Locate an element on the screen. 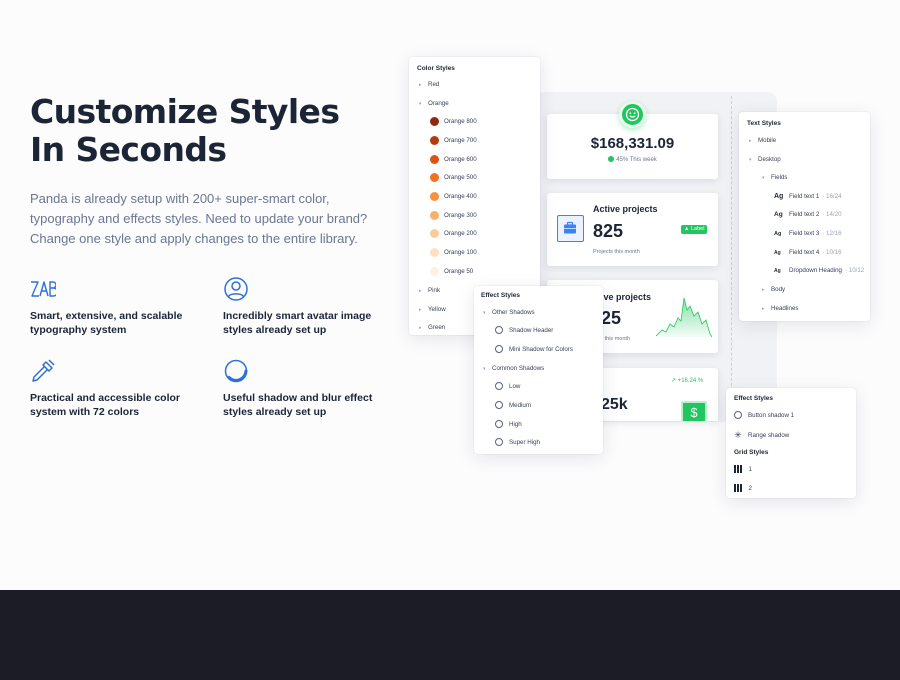 The width and height of the screenshot is (900, 680). effect-style-item: Super High is located at coordinates (517, 442).